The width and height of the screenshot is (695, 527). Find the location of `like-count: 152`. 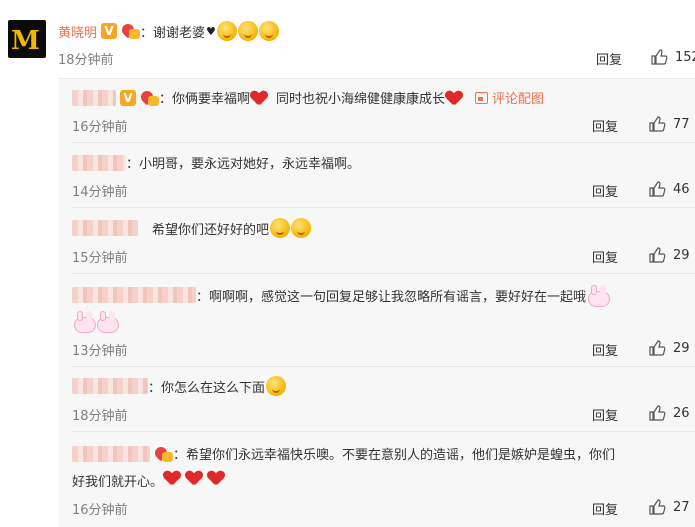

like-count: 152 is located at coordinates (685, 57).